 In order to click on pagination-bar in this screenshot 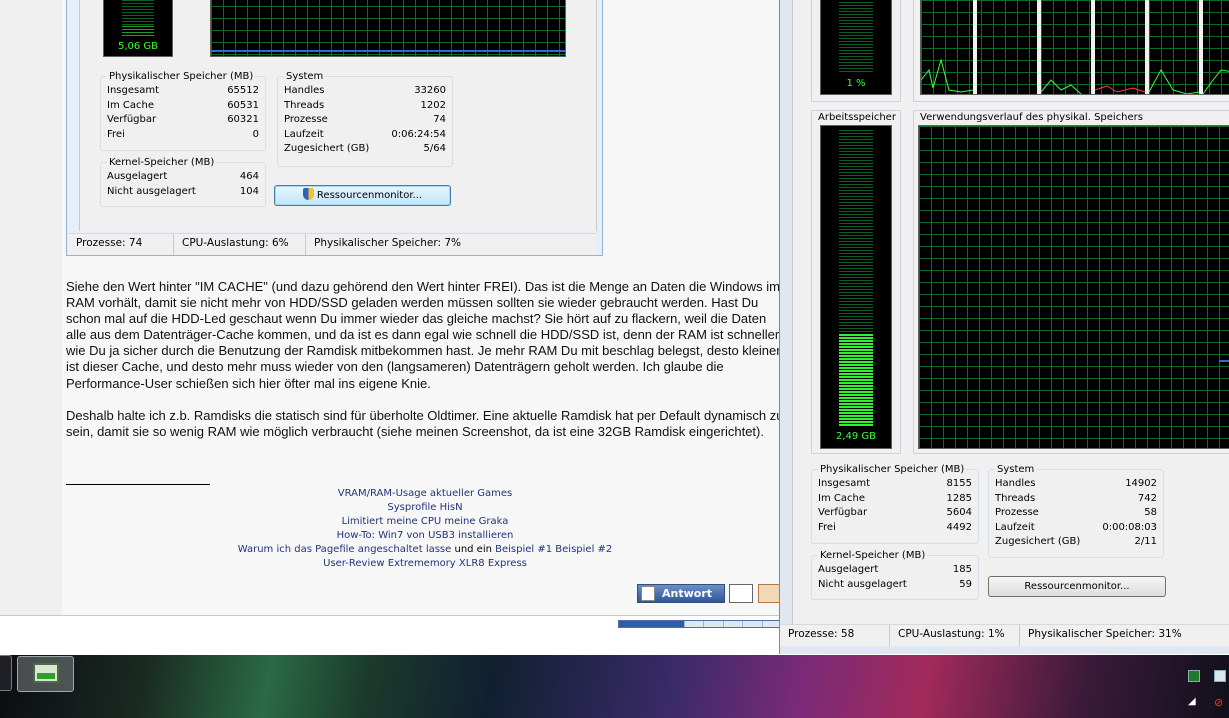, I will do `click(700, 624)`.